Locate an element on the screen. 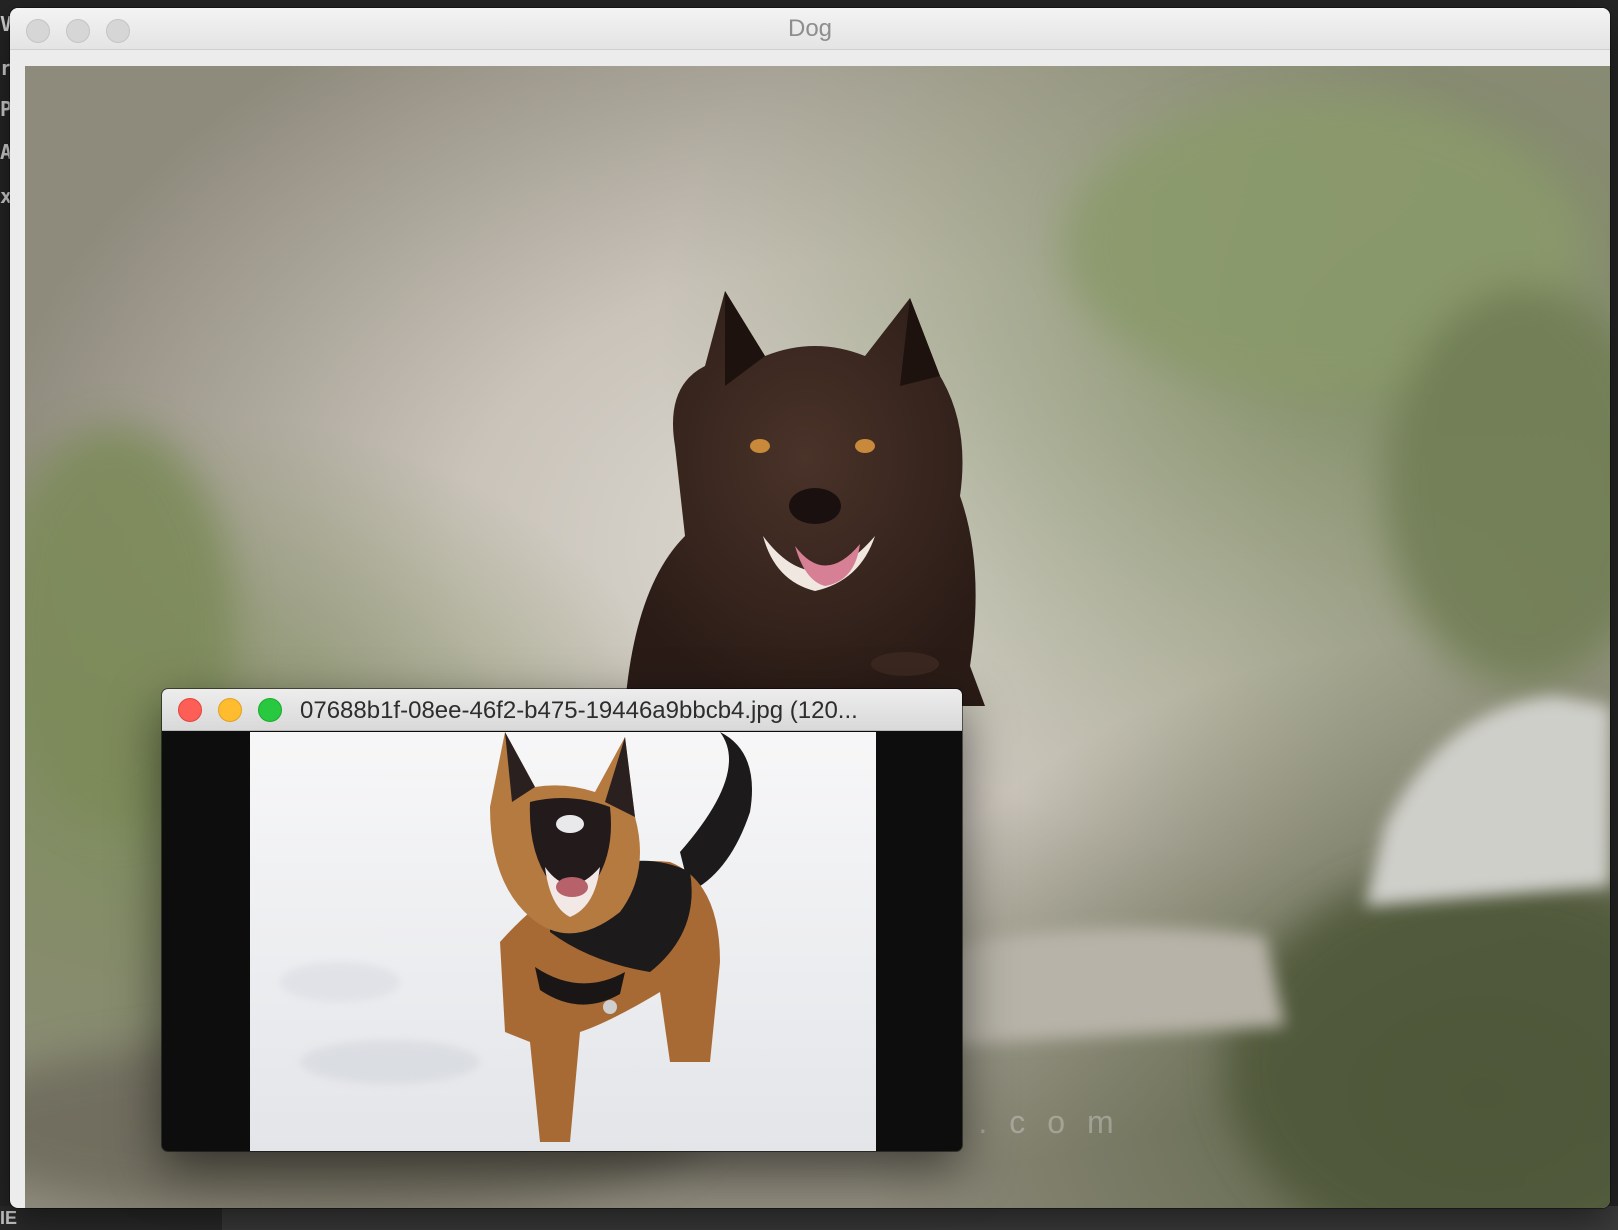 This screenshot has width=1618, height=1230. window-title: Dog is located at coordinates (810, 28).